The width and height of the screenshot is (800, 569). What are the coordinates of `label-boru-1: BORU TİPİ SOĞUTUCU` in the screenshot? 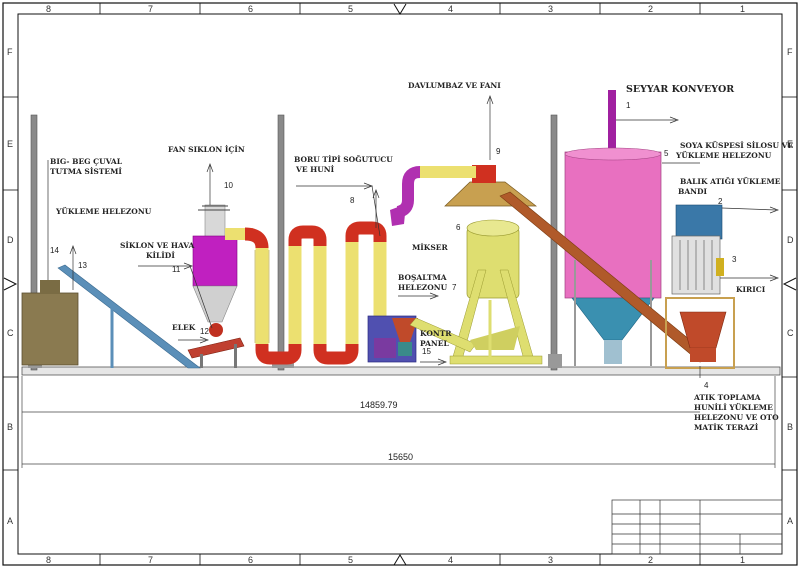 It's located at (343, 159).